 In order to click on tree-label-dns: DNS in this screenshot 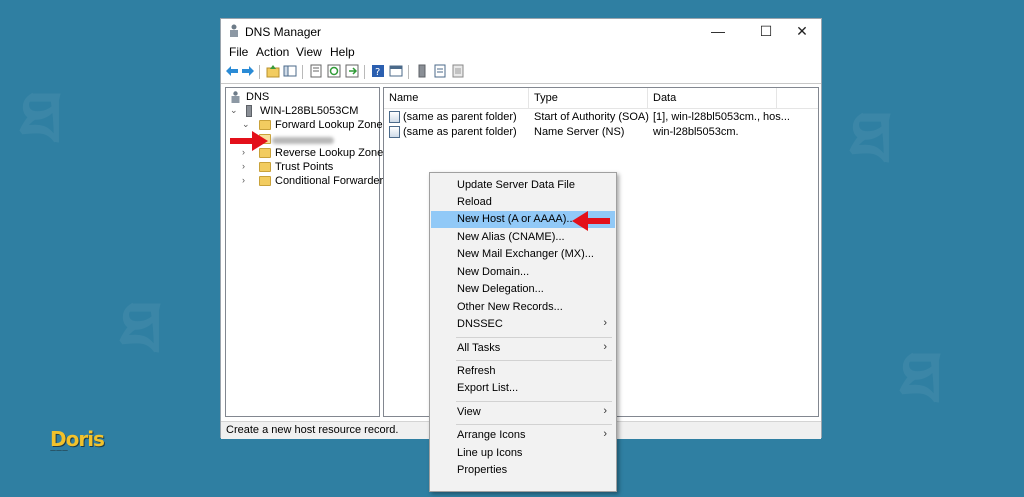, I will do `click(258, 97)`.